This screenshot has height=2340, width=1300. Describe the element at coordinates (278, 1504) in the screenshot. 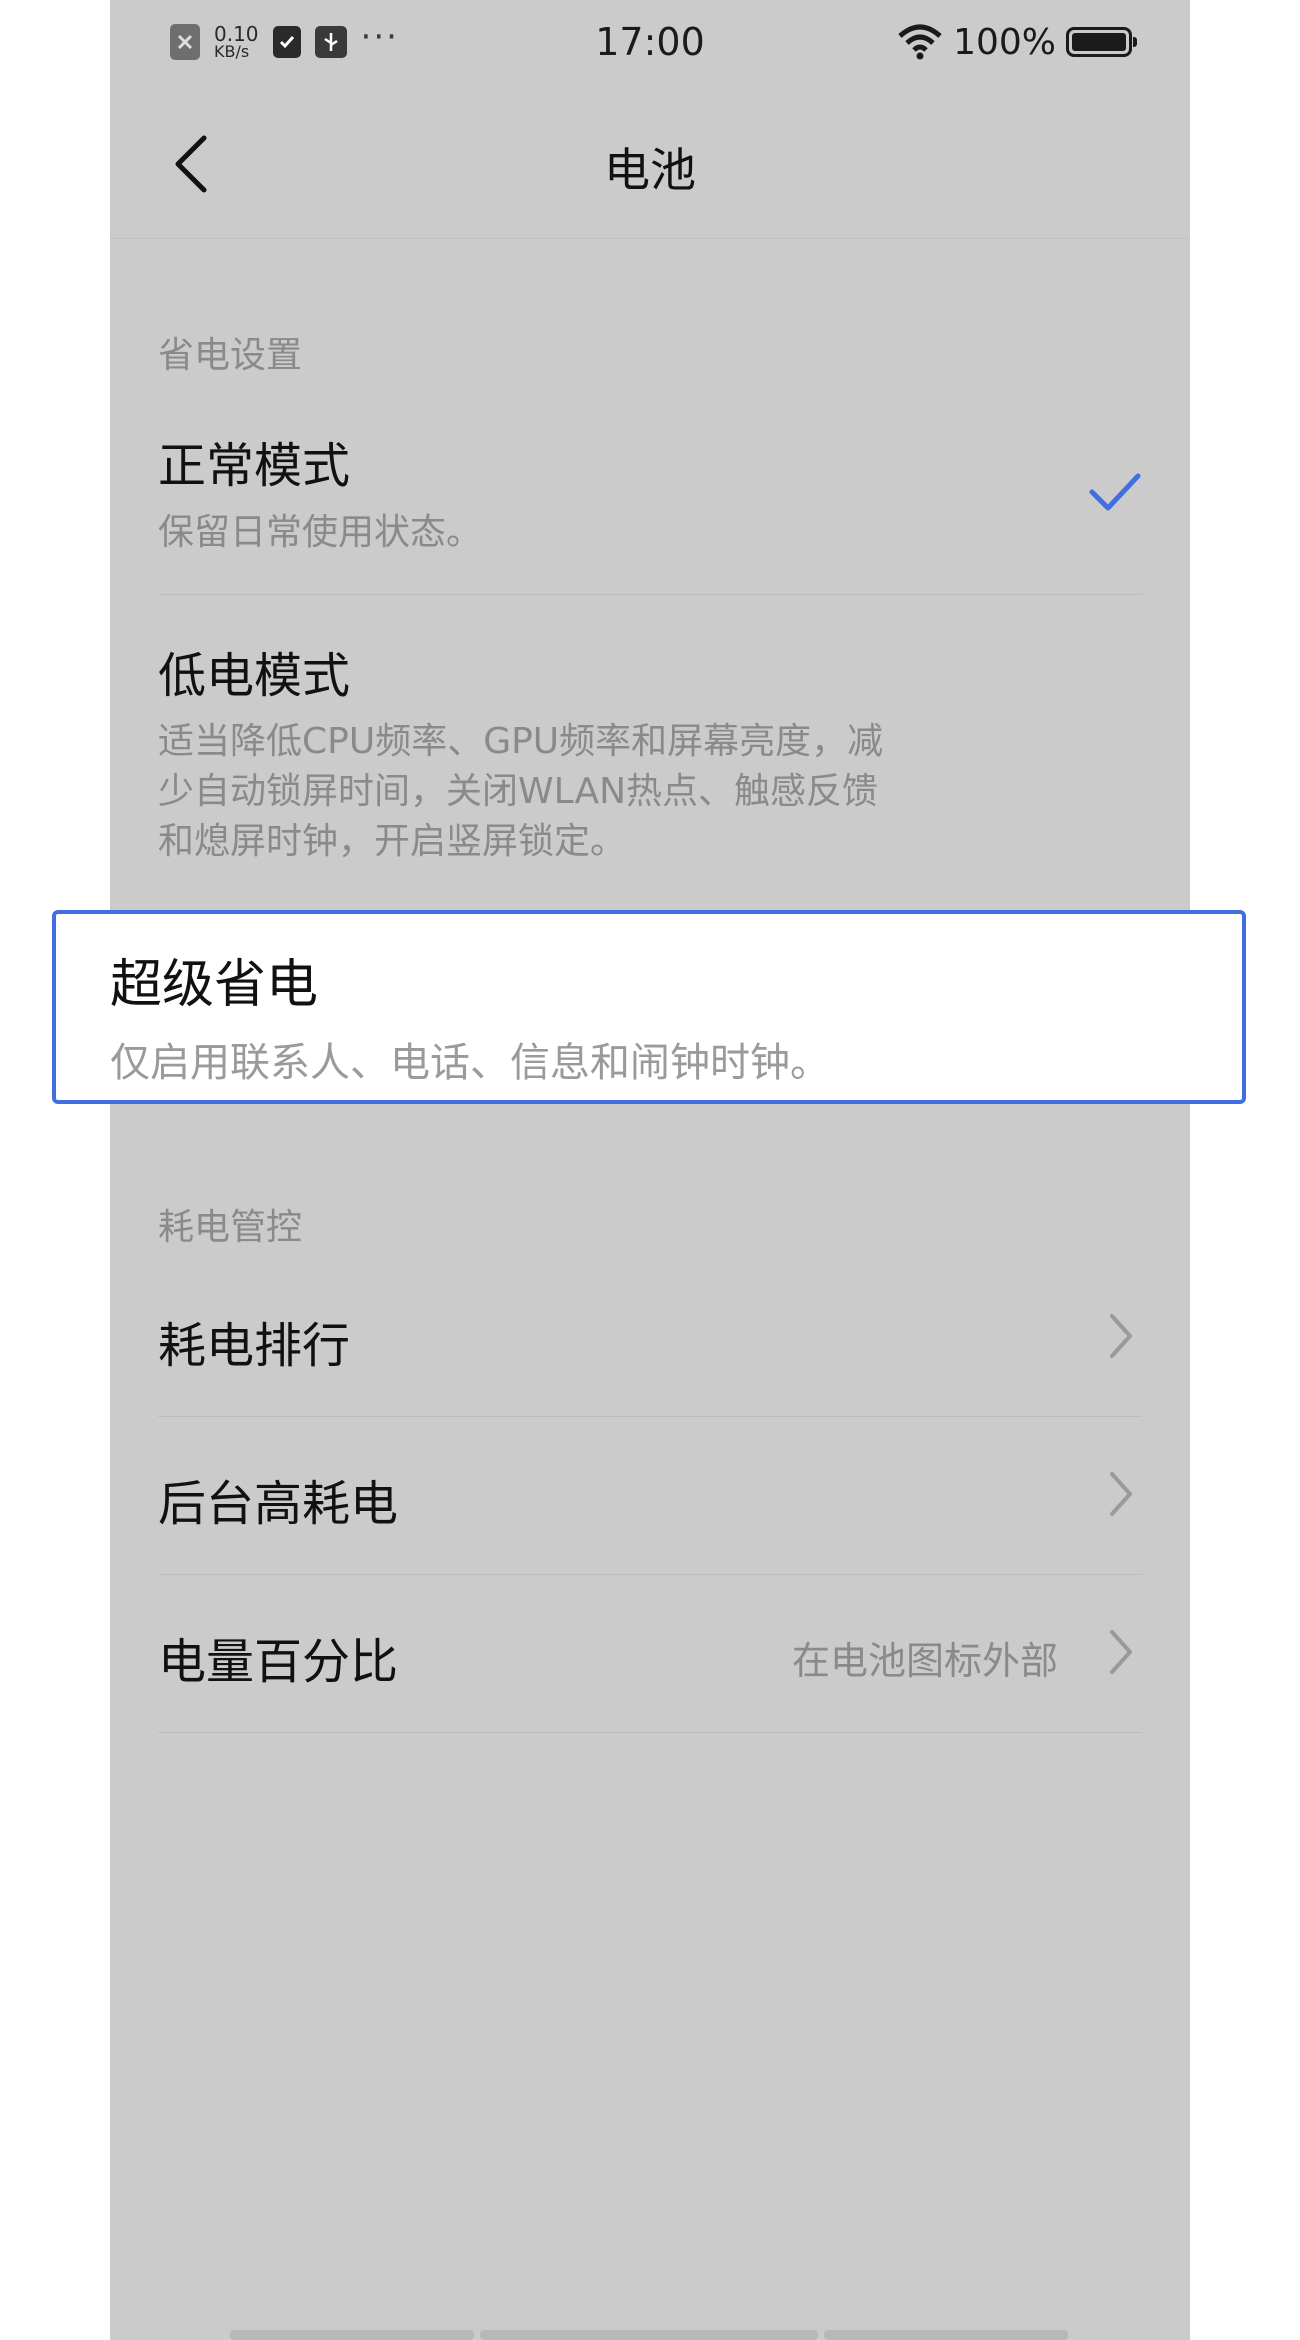

I see `background-high-usage-label: 后台高耗电` at that location.